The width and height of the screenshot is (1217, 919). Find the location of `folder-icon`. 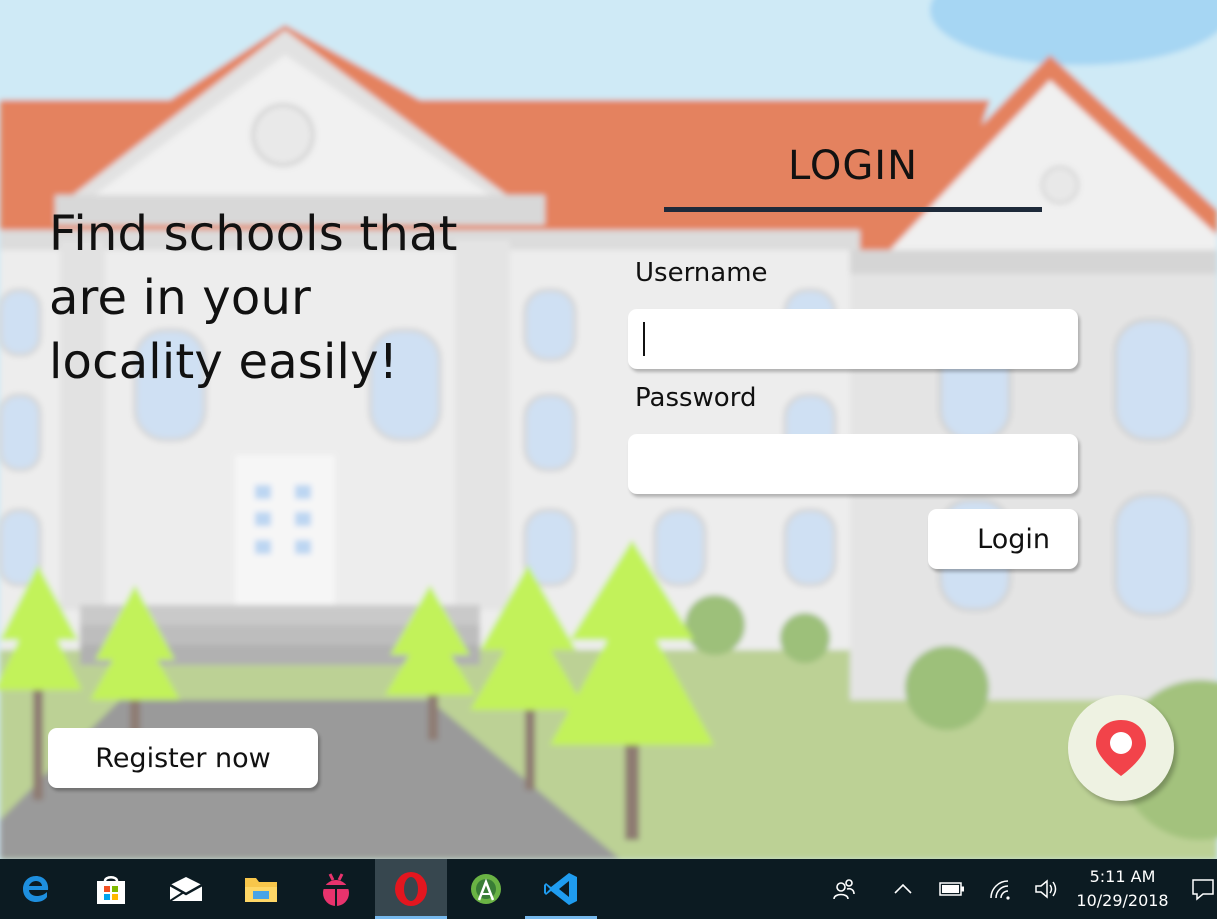

folder-icon is located at coordinates (261, 890).